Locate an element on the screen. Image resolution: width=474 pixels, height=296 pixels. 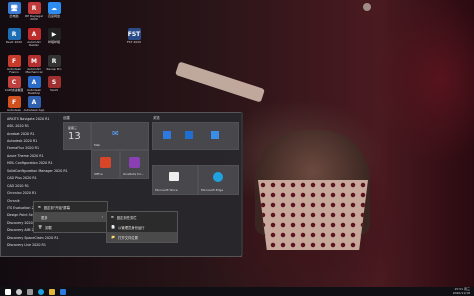
taskbar: 15:51 周三 2020/11/18 is located at coordinates (237, 291).